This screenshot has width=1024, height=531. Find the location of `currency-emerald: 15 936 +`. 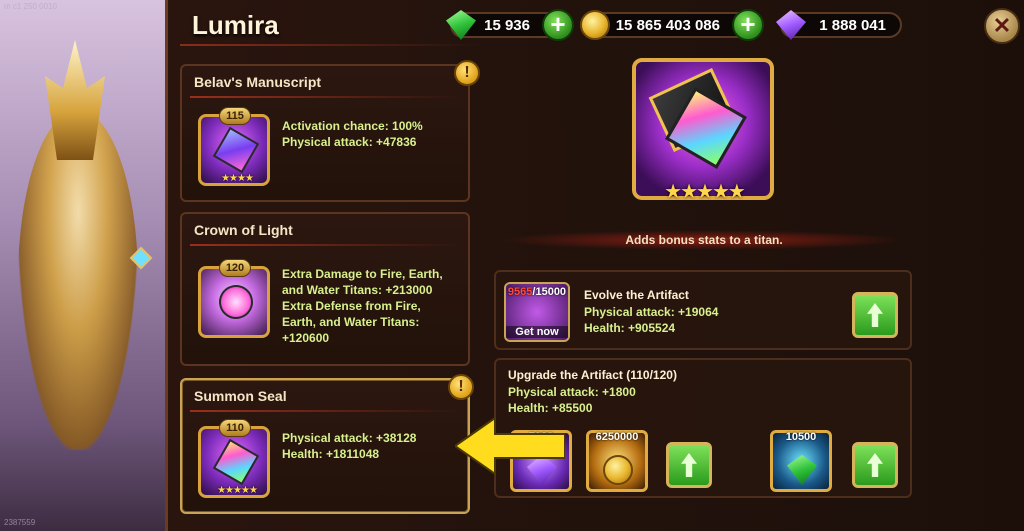

currency-emerald: 15 936 + is located at coordinates (510, 25).